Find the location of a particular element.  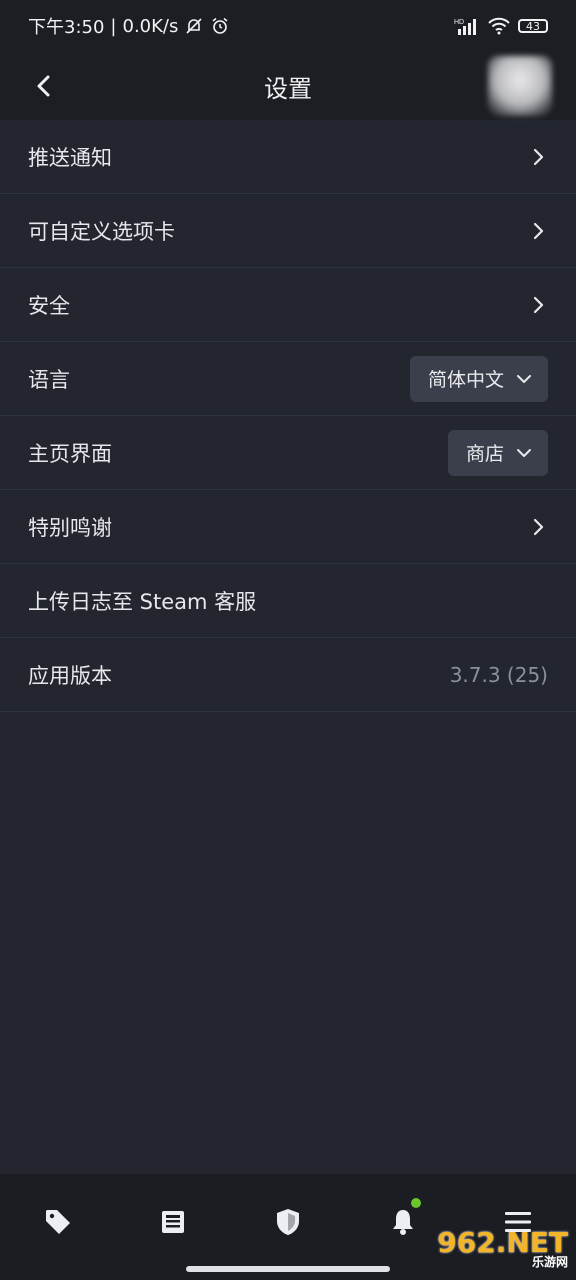

tab-notifications is located at coordinates (403, 1220).